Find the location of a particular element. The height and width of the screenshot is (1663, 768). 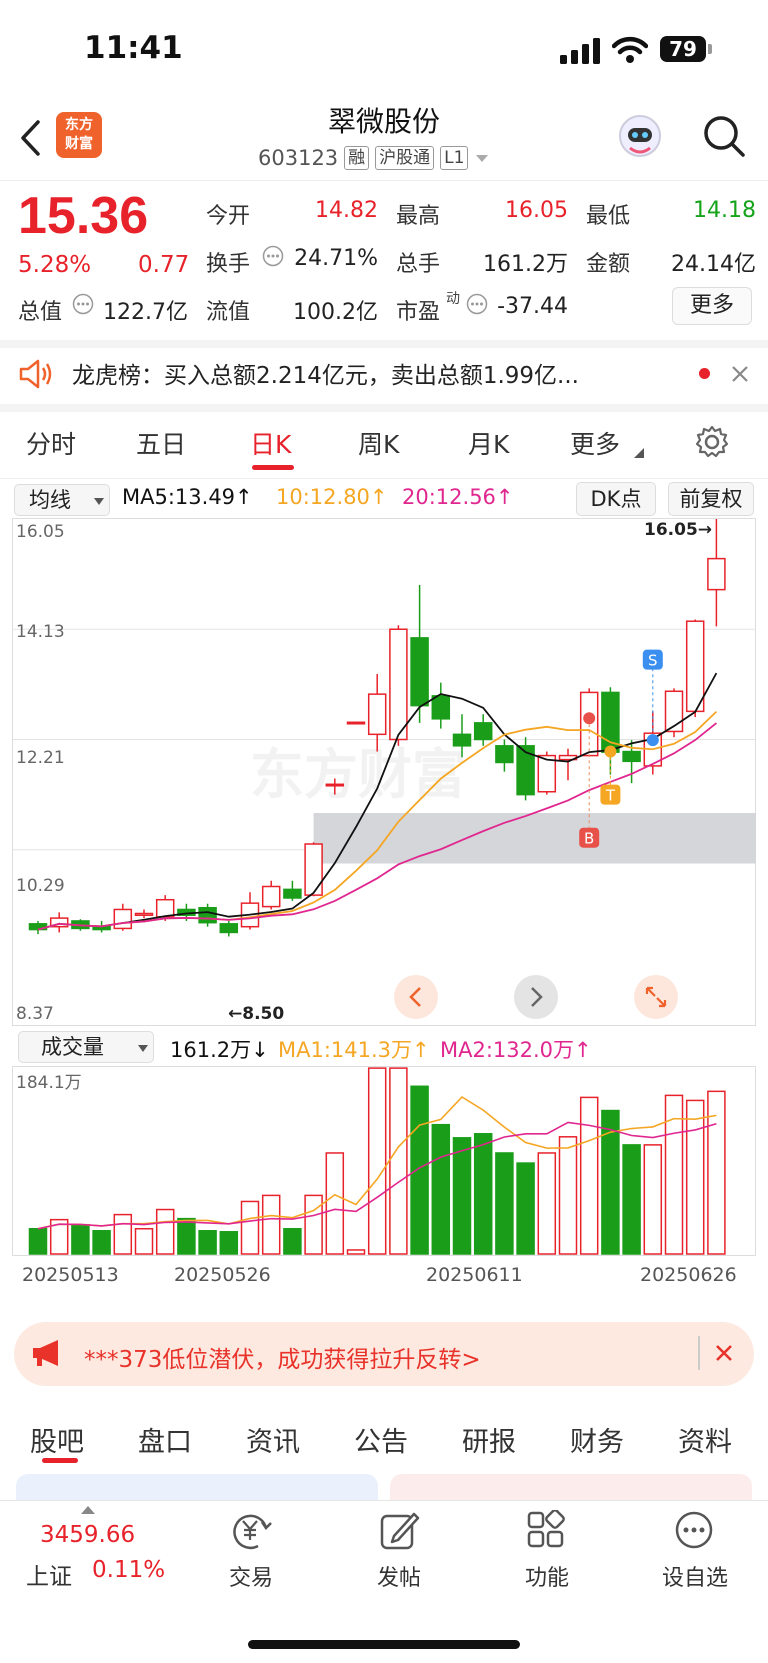

tab-more: 更多 is located at coordinates (595, 443).